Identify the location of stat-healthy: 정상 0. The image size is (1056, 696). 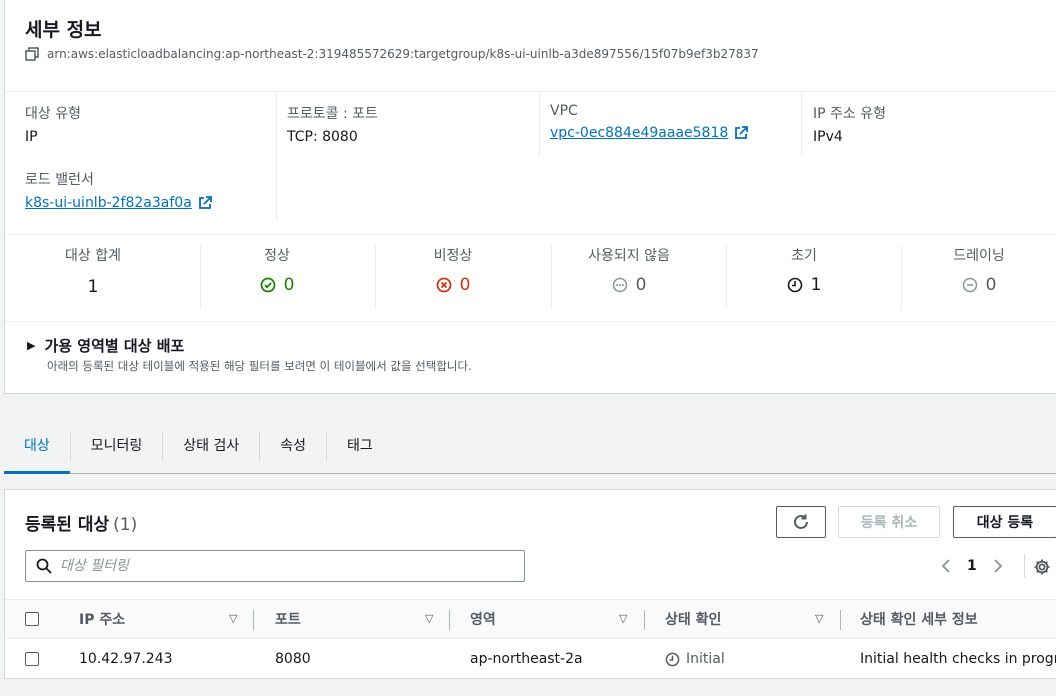
(277, 270).